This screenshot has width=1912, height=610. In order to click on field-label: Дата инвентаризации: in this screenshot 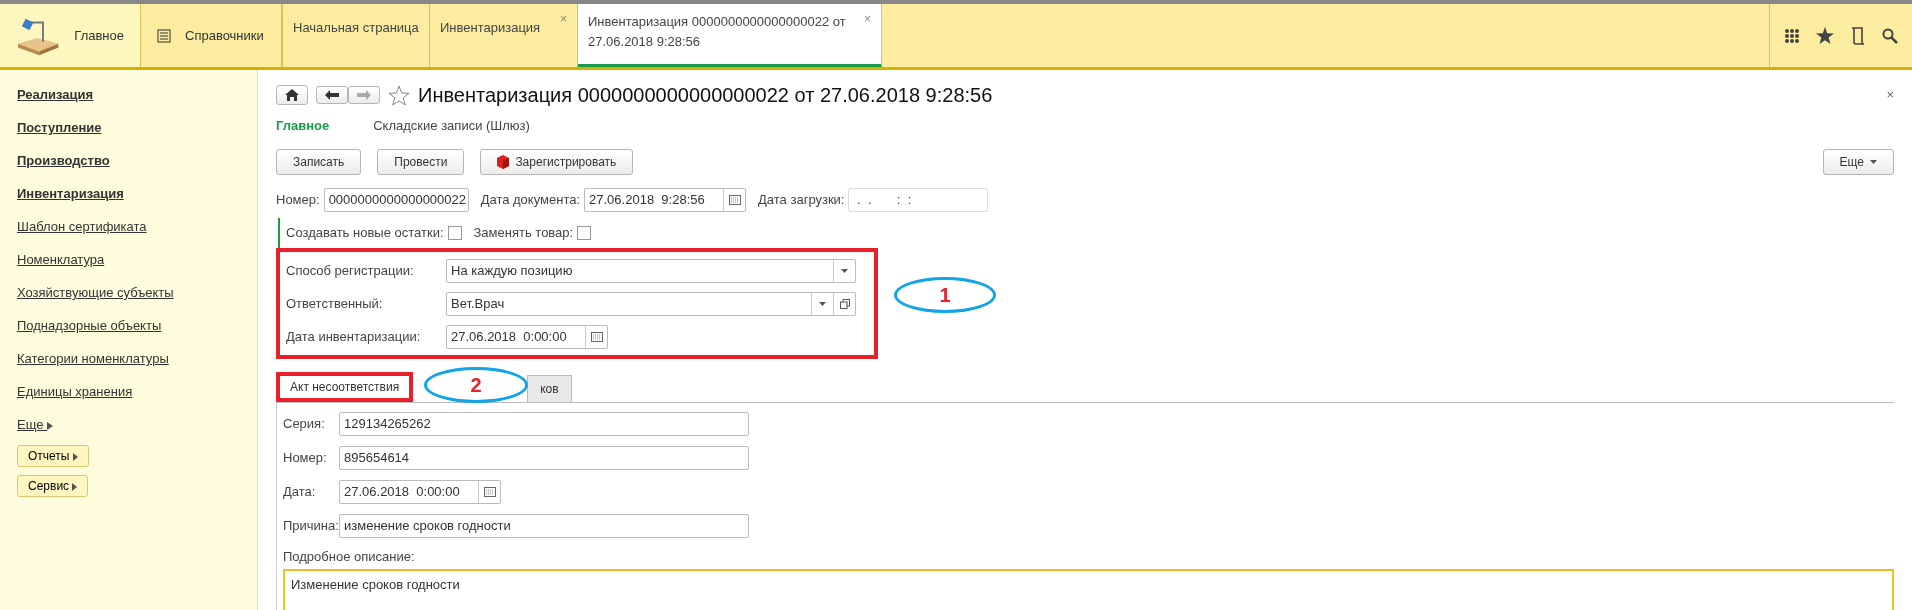, I will do `click(354, 336)`.